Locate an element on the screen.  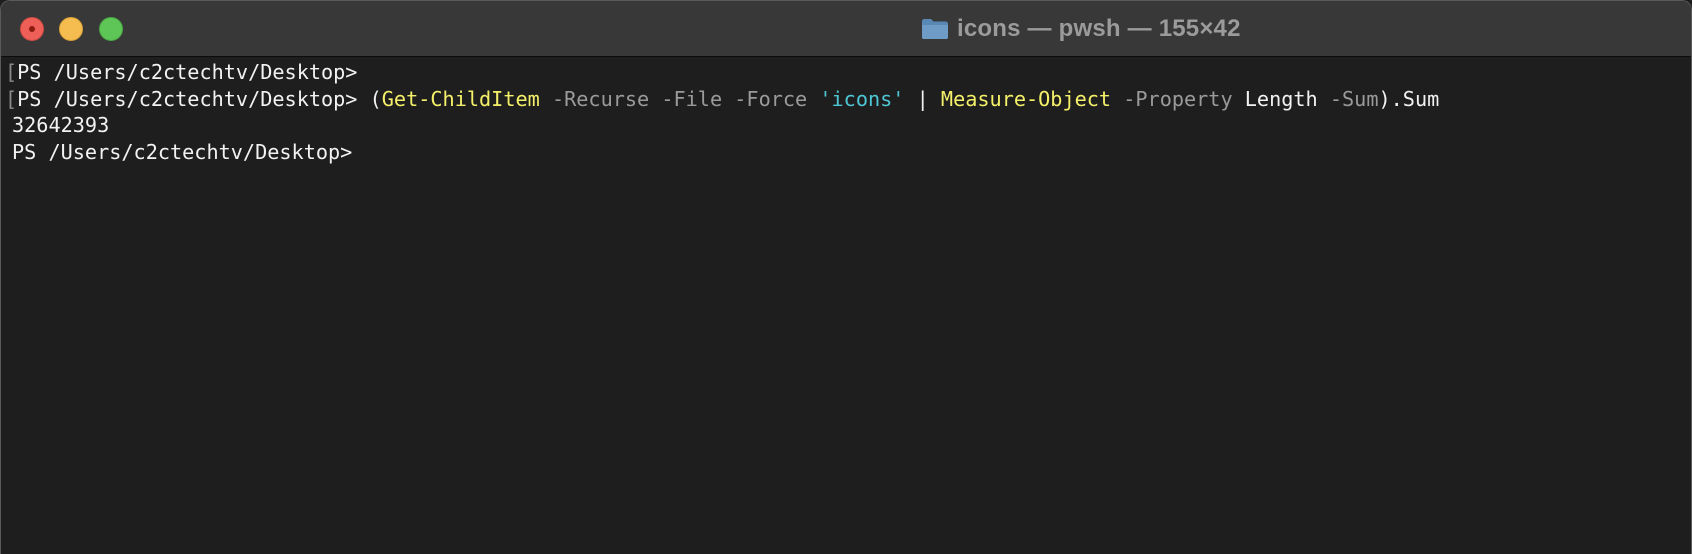
title-bar: icons — pwsh — 155×42 is located at coordinates (846, 29).